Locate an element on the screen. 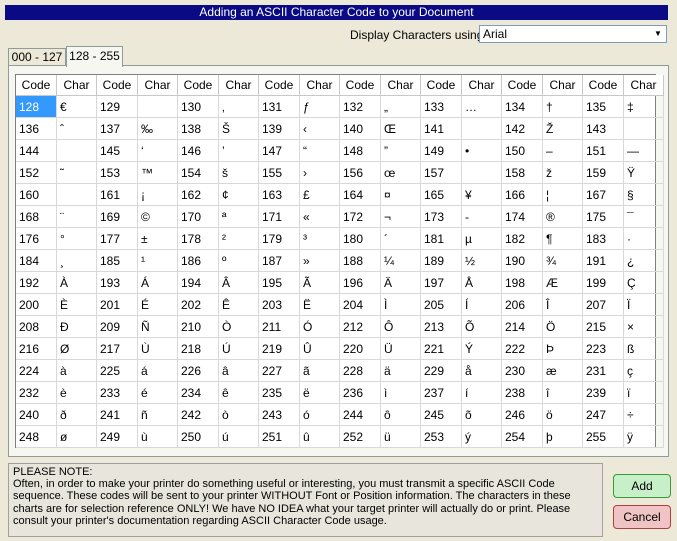  code-cell: 200 is located at coordinates (36, 304).